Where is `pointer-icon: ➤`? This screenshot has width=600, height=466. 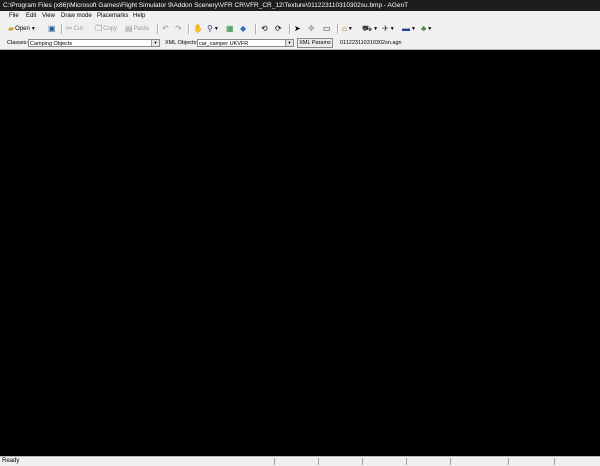
pointer-icon: ➤ is located at coordinates (297, 28).